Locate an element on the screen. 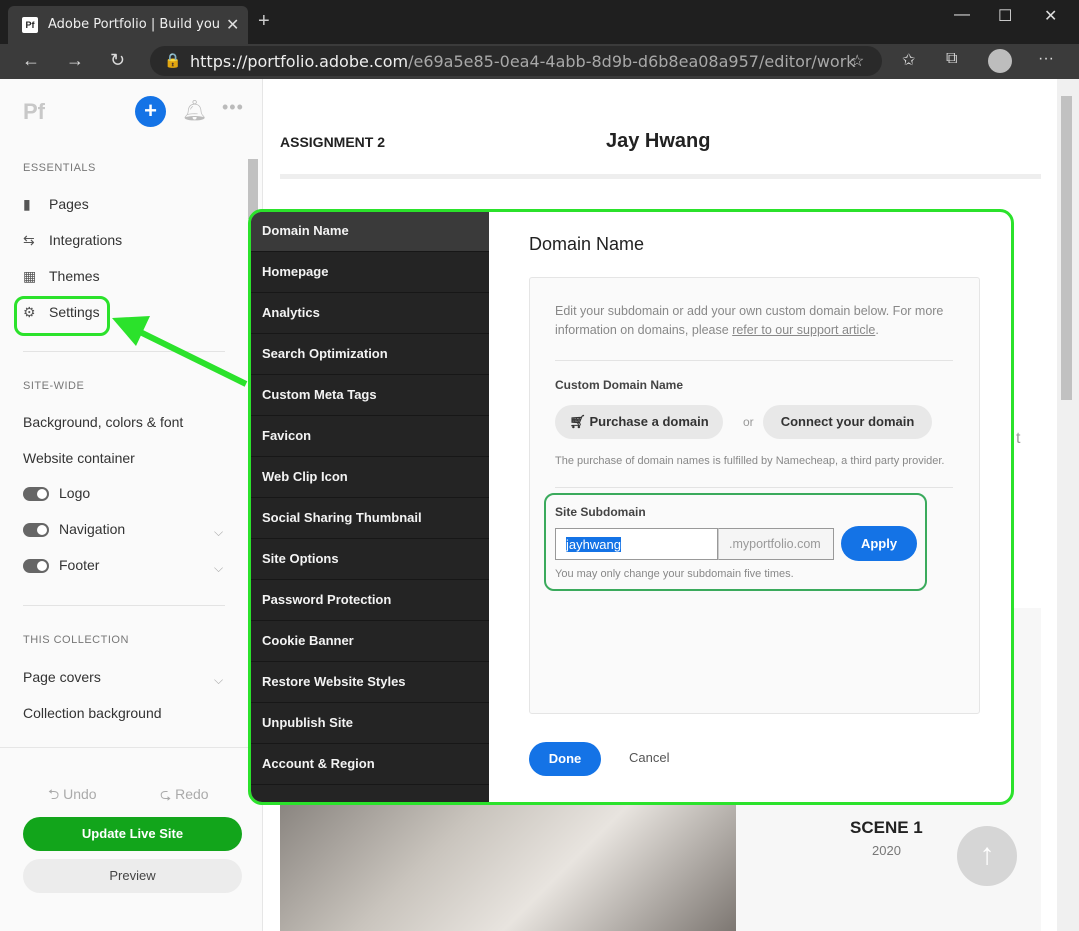  project-year: 2020 is located at coordinates (886, 850).